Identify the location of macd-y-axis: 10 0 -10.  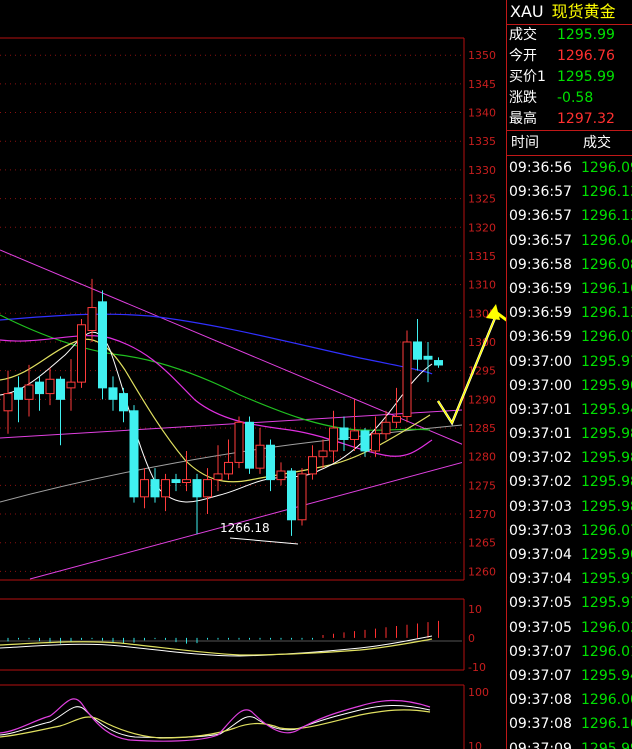
(477, 638).